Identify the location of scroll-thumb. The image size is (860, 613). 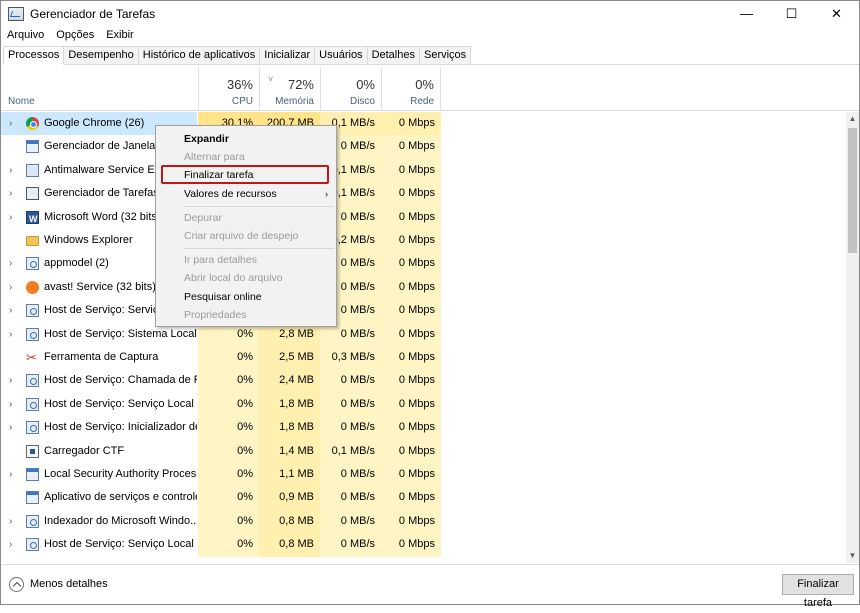
(852, 190).